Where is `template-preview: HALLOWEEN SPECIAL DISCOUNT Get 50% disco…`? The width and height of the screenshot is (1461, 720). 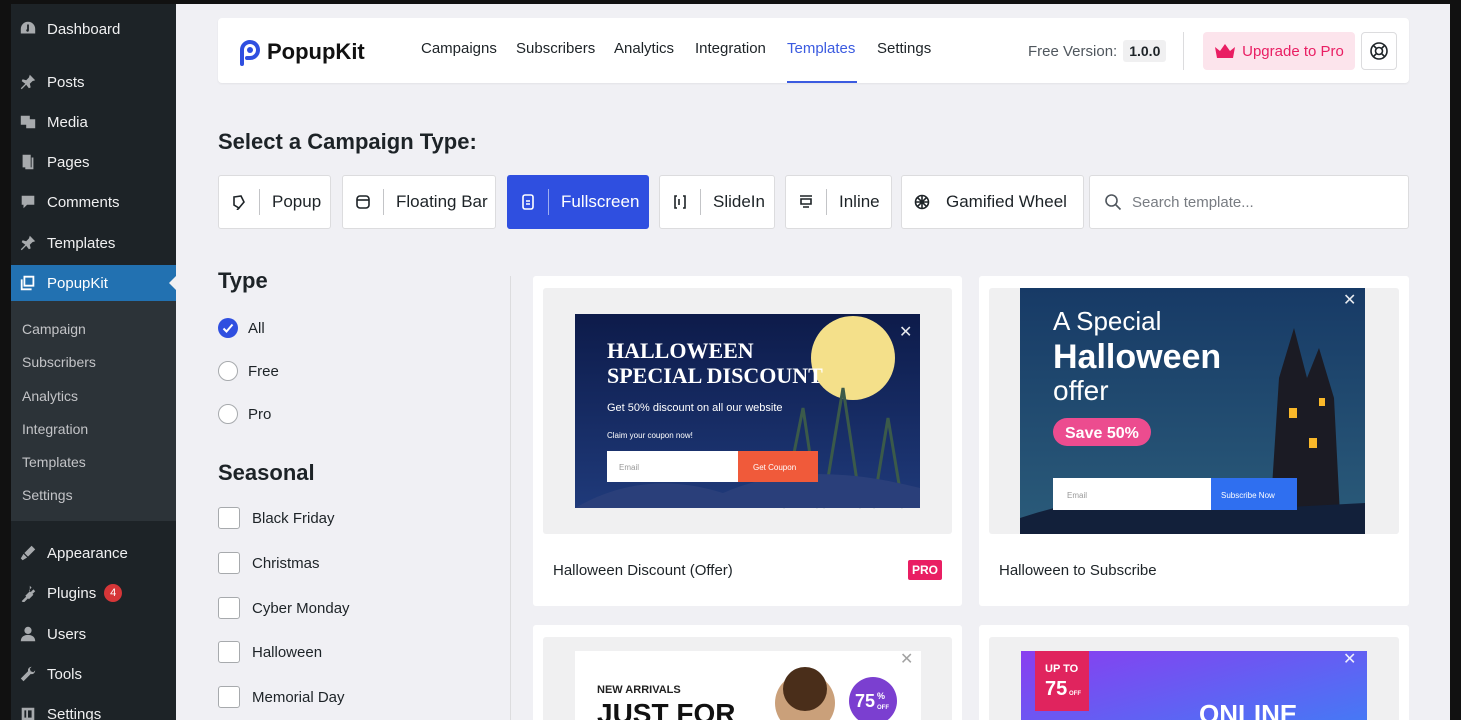 template-preview: HALLOWEEN SPECIAL DISCOUNT Get 50% disco… is located at coordinates (747, 411).